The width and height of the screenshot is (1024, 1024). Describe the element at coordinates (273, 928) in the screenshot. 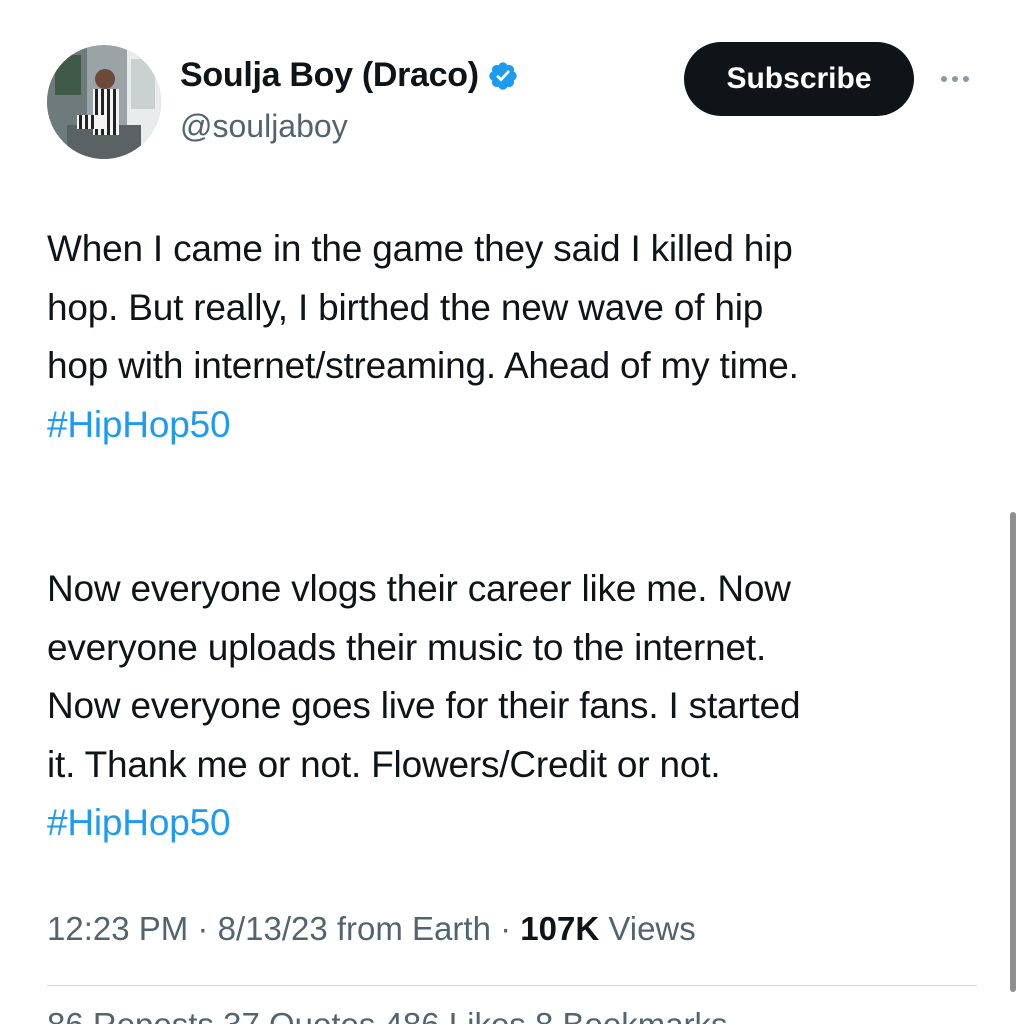

I see `tweet-date: 8/13/23` at that location.